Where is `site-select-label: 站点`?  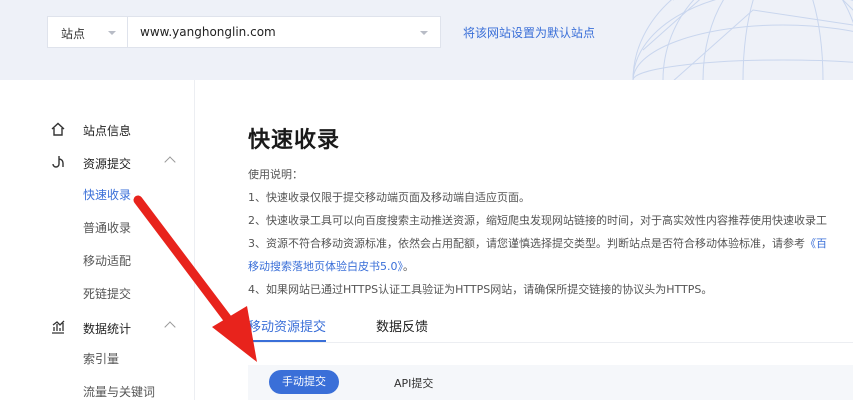
site-select-label: 站点 is located at coordinates (73, 34).